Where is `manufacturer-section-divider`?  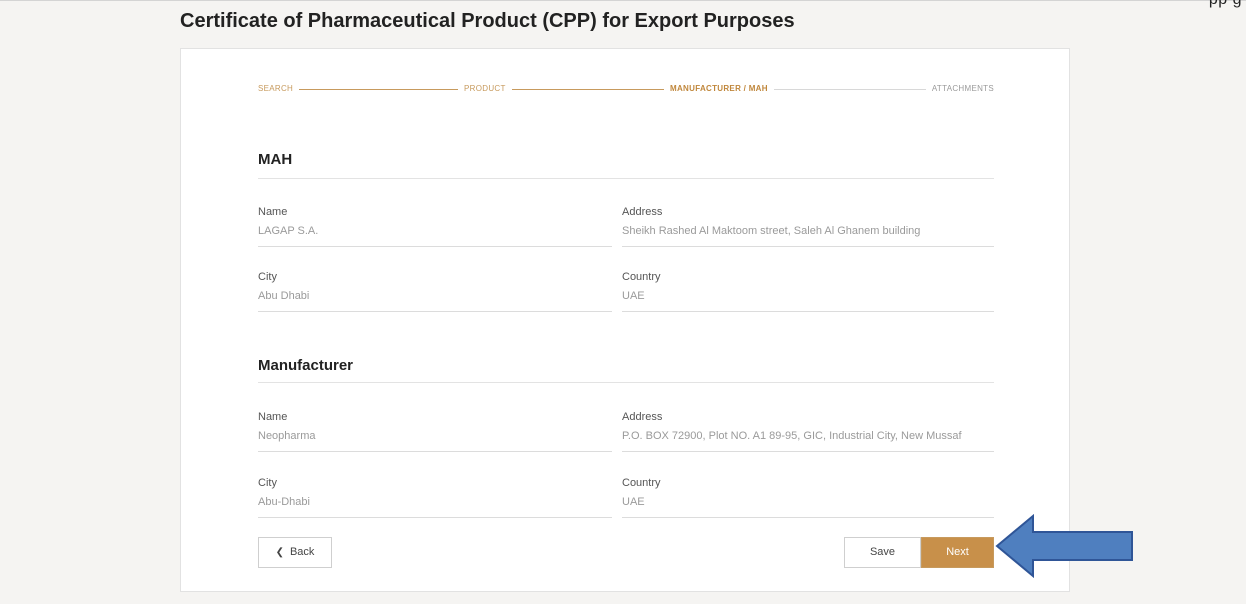
manufacturer-section-divider is located at coordinates (626, 382).